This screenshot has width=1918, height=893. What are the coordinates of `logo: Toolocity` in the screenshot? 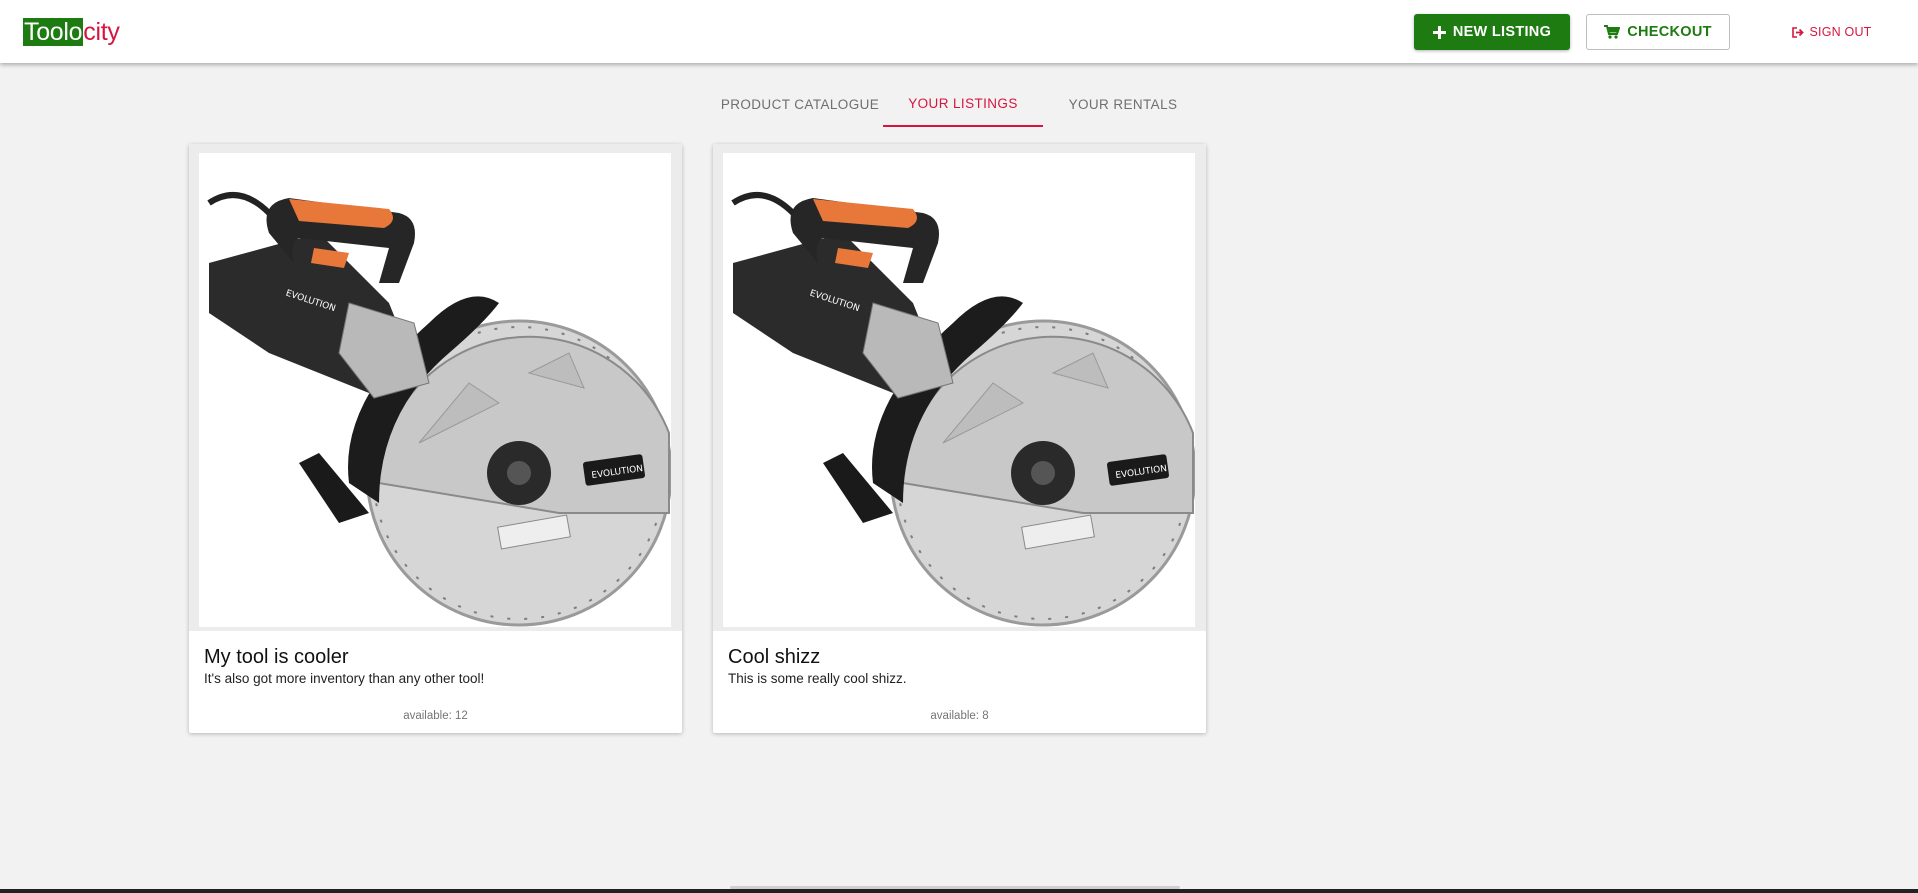 It's located at (71, 32).